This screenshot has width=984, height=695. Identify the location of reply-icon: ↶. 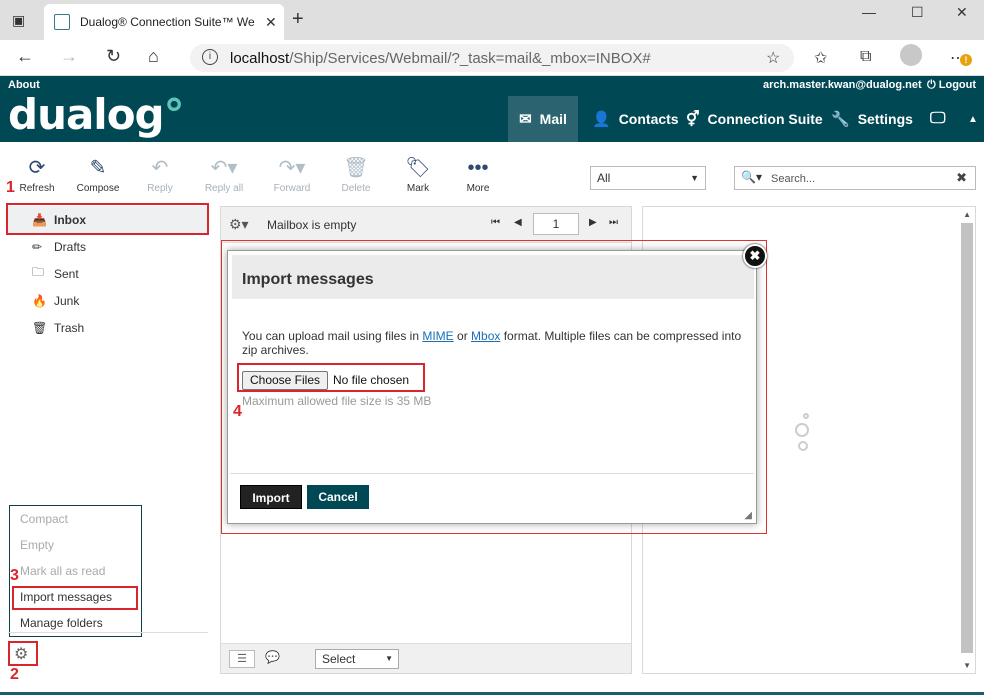
(160, 168).